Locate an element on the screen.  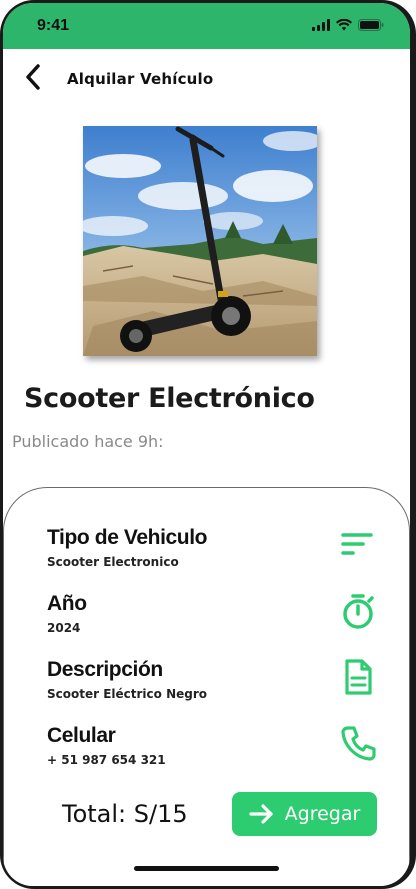
detail-label: Tipo de Vehiculo is located at coordinates (127, 537).